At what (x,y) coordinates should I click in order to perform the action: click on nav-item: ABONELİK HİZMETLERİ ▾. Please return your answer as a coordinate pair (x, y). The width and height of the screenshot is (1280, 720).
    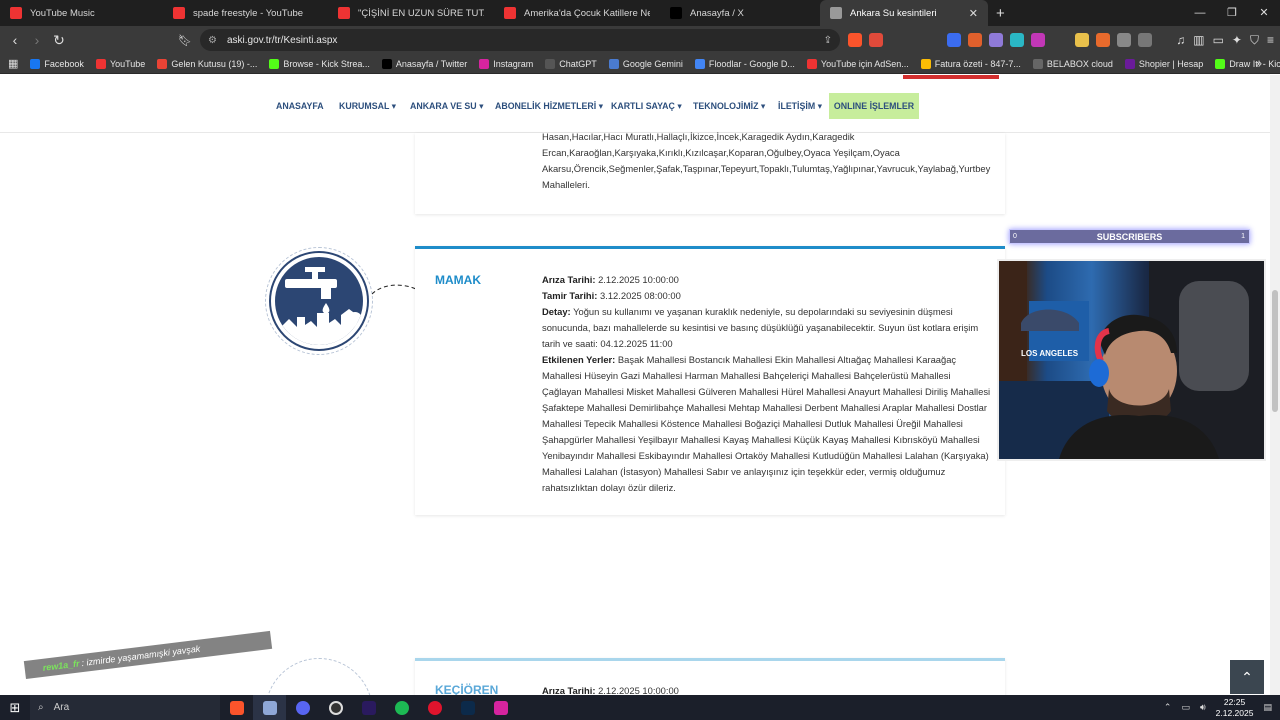
    Looking at the image, I should click on (549, 106).